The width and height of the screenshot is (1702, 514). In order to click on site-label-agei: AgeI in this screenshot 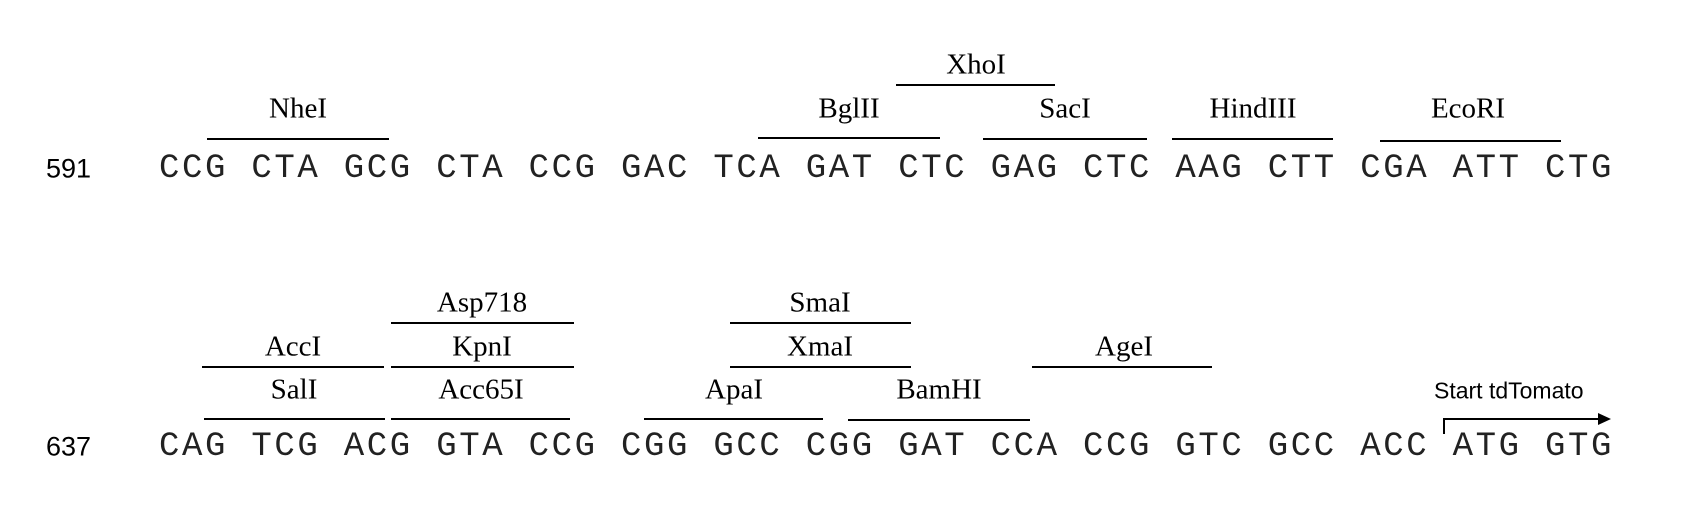, I will do `click(1124, 346)`.